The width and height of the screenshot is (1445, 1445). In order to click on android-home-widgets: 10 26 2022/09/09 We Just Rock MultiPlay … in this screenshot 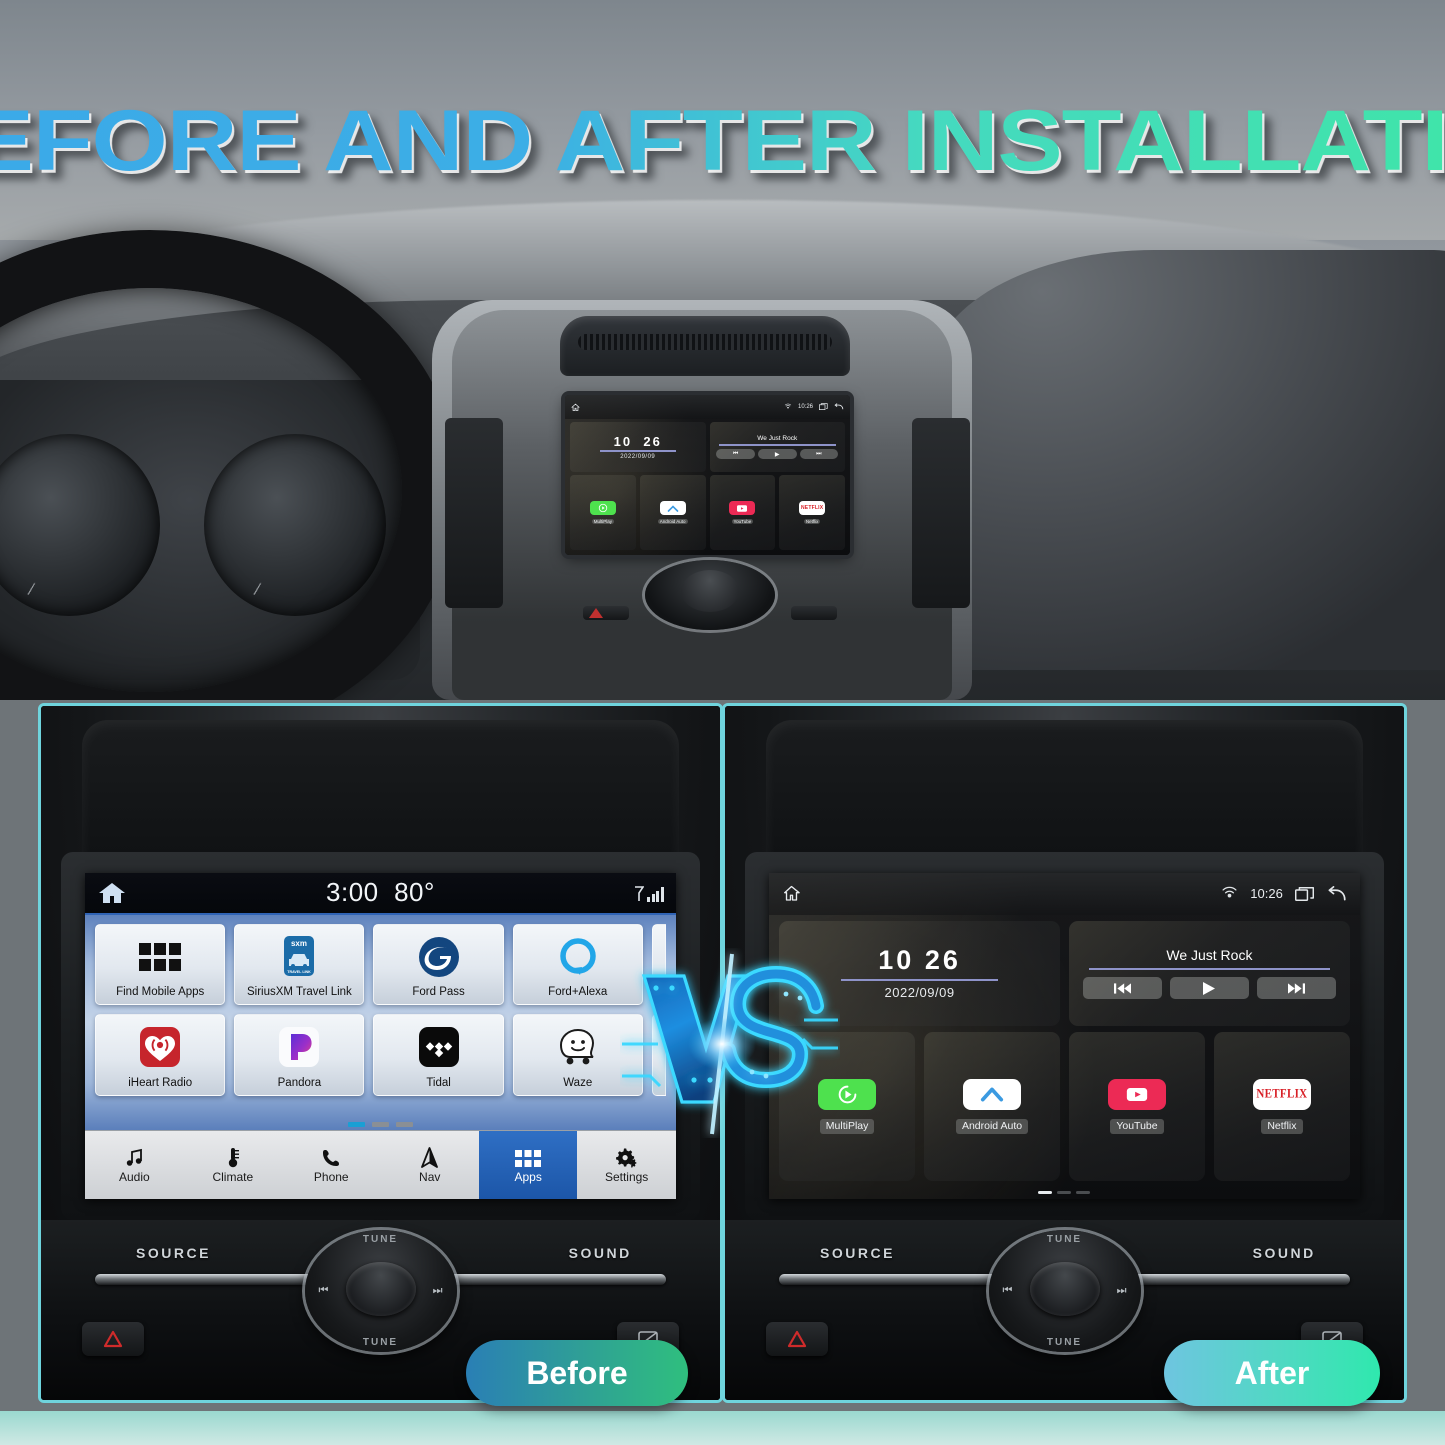, I will do `click(1064, 1057)`.